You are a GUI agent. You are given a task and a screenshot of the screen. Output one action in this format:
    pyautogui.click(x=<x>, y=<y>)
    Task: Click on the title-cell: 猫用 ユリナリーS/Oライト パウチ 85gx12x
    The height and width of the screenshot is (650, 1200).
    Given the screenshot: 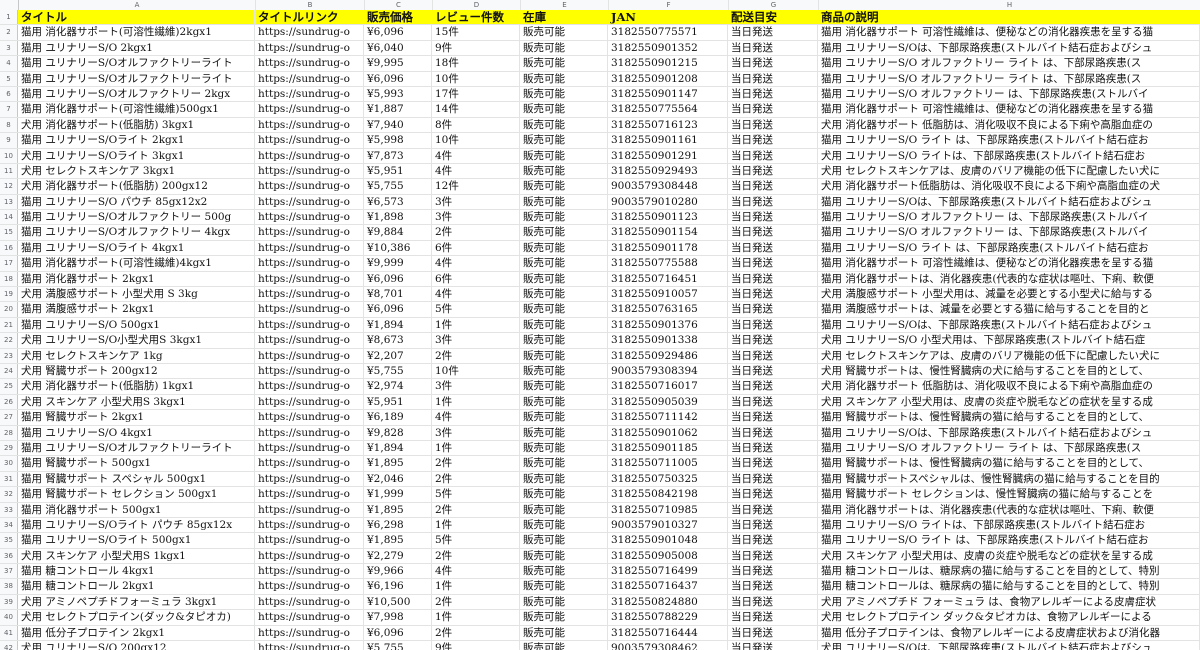 What is the action you would take?
    pyautogui.click(x=136, y=525)
    